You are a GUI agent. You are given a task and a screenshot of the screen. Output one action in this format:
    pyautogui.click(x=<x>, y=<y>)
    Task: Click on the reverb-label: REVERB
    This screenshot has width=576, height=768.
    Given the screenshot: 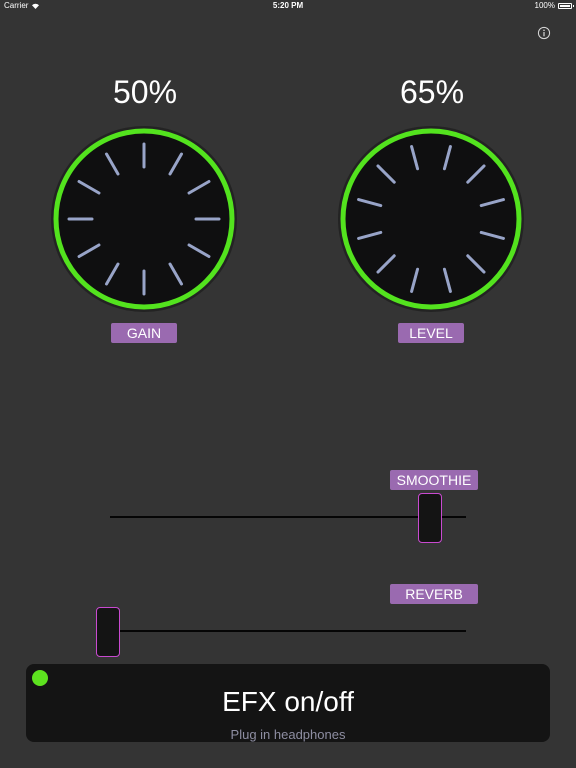 What is the action you would take?
    pyautogui.click(x=434, y=594)
    